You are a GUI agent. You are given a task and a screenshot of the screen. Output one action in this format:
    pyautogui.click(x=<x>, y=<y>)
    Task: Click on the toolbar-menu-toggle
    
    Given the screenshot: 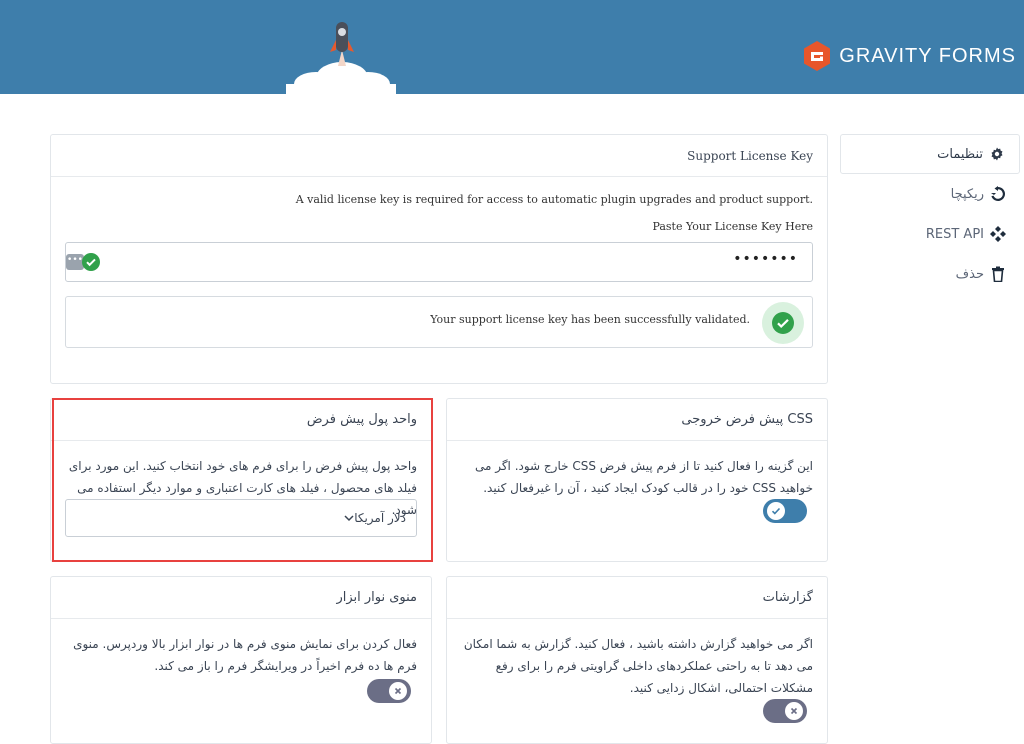 What is the action you would take?
    pyautogui.click(x=389, y=691)
    